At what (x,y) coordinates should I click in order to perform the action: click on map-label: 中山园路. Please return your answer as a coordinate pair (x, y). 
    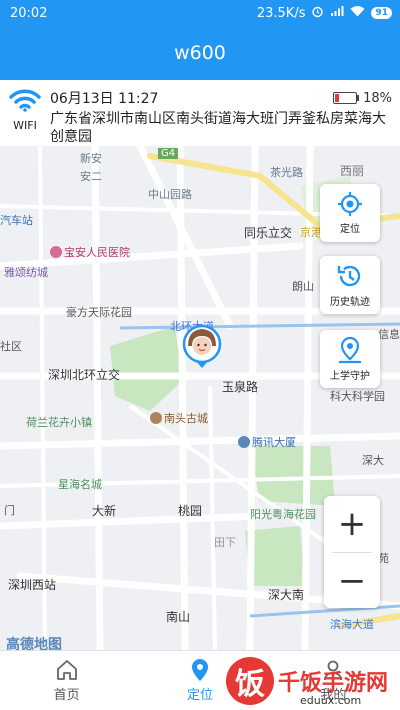
    Looking at the image, I should click on (170, 194).